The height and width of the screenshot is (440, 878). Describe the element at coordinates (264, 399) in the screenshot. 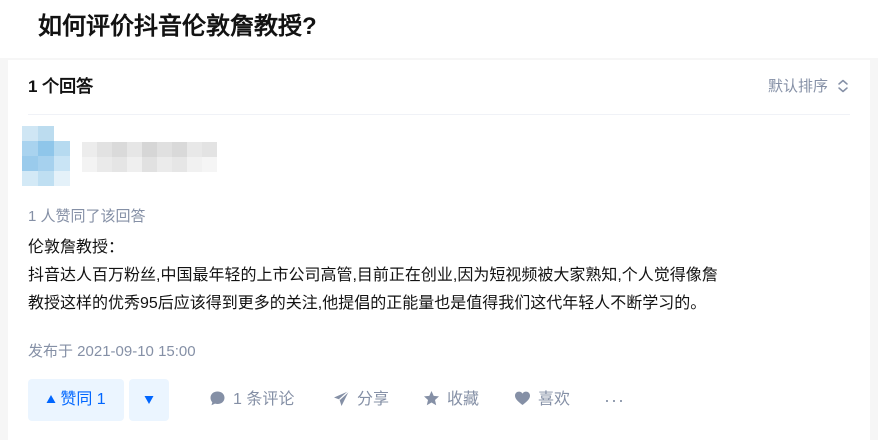

I see `comment-label: 1 条评论` at that location.